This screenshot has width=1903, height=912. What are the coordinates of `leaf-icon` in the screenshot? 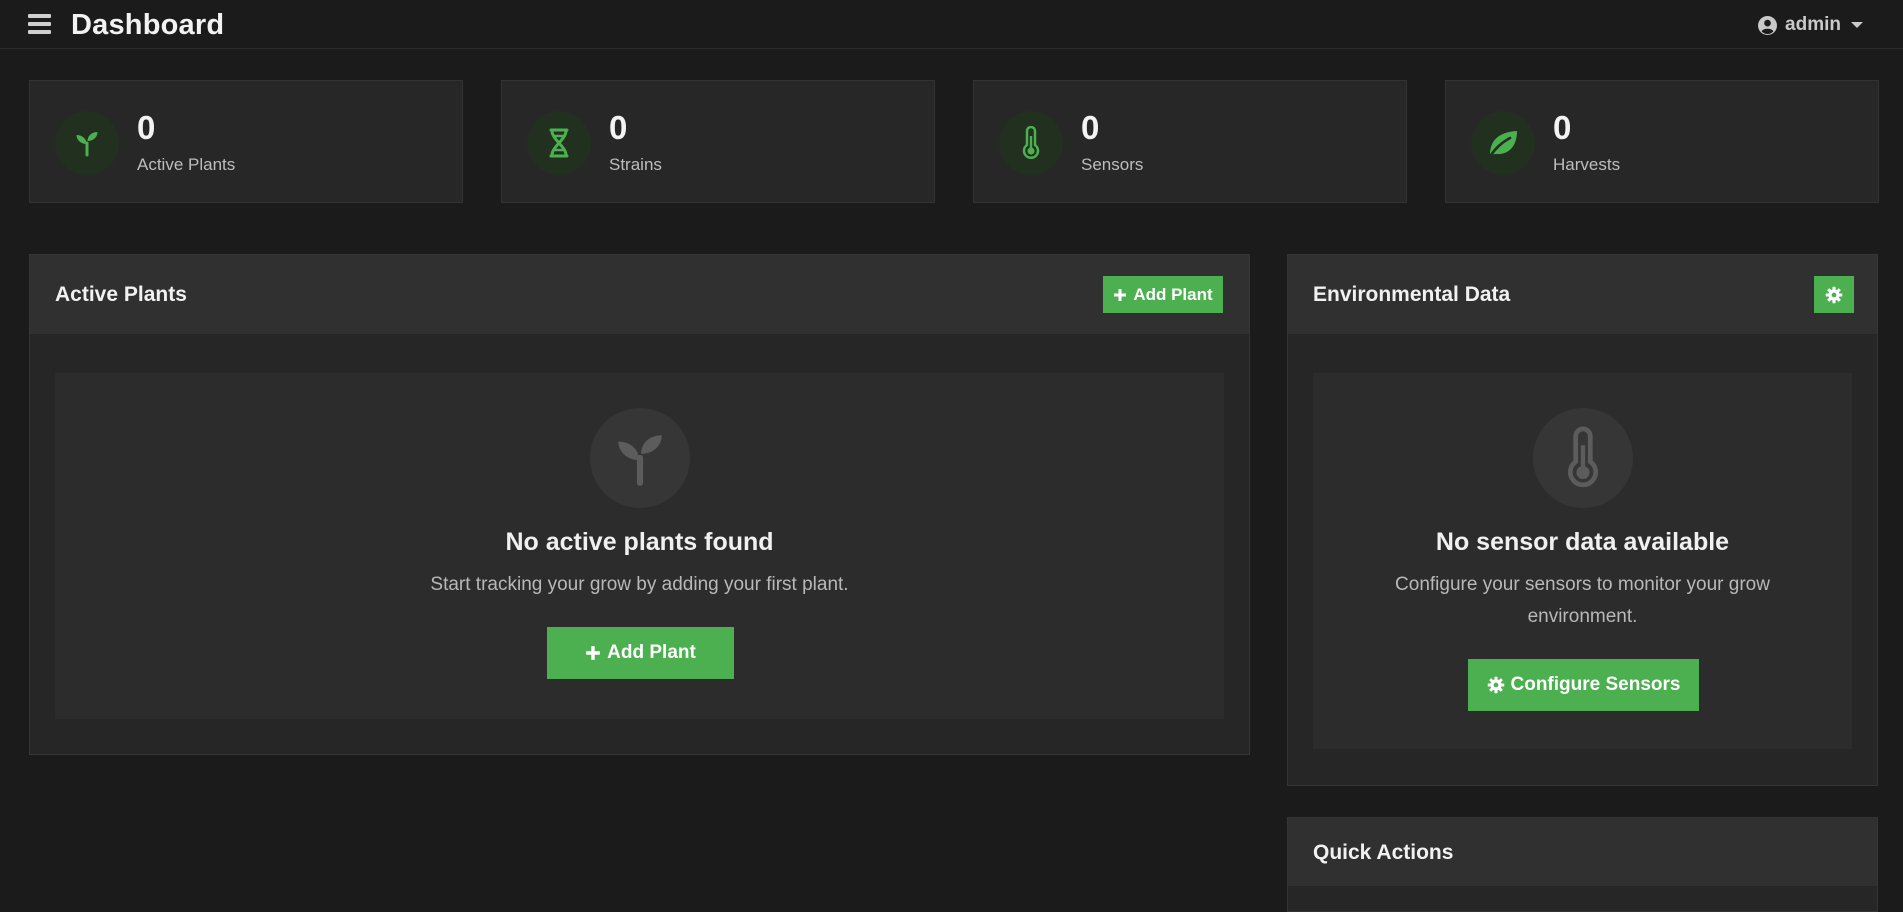 It's located at (1503, 143).